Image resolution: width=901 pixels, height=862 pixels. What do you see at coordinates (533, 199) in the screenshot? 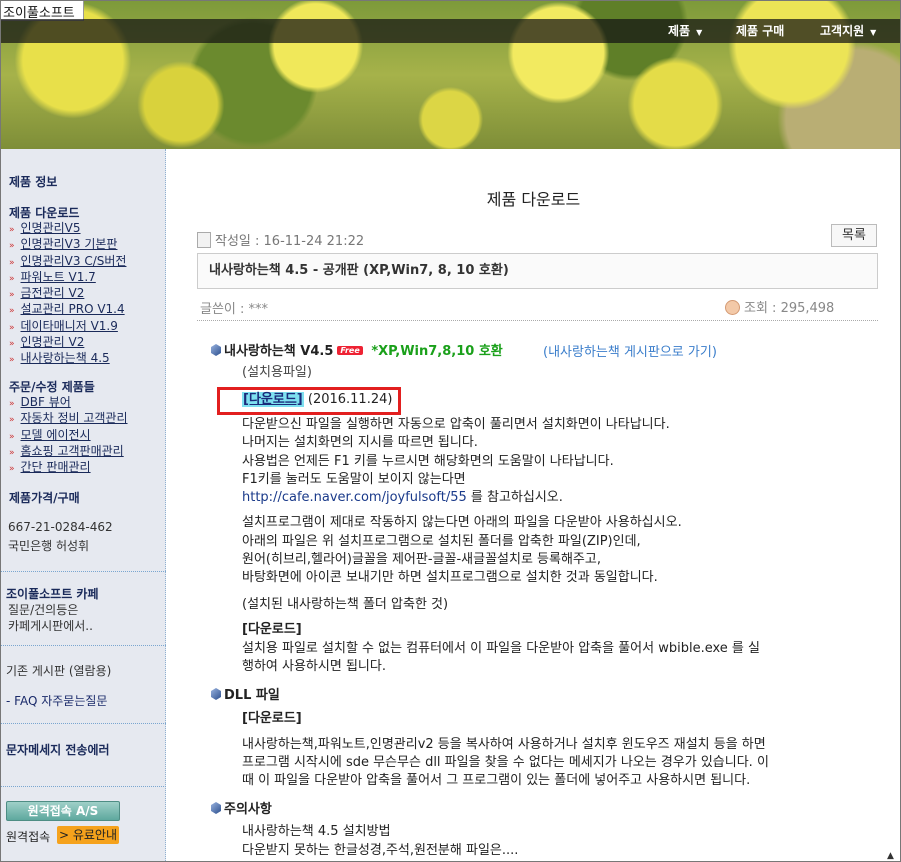
I see `page-title: 제품 다운로드` at bounding box center [533, 199].